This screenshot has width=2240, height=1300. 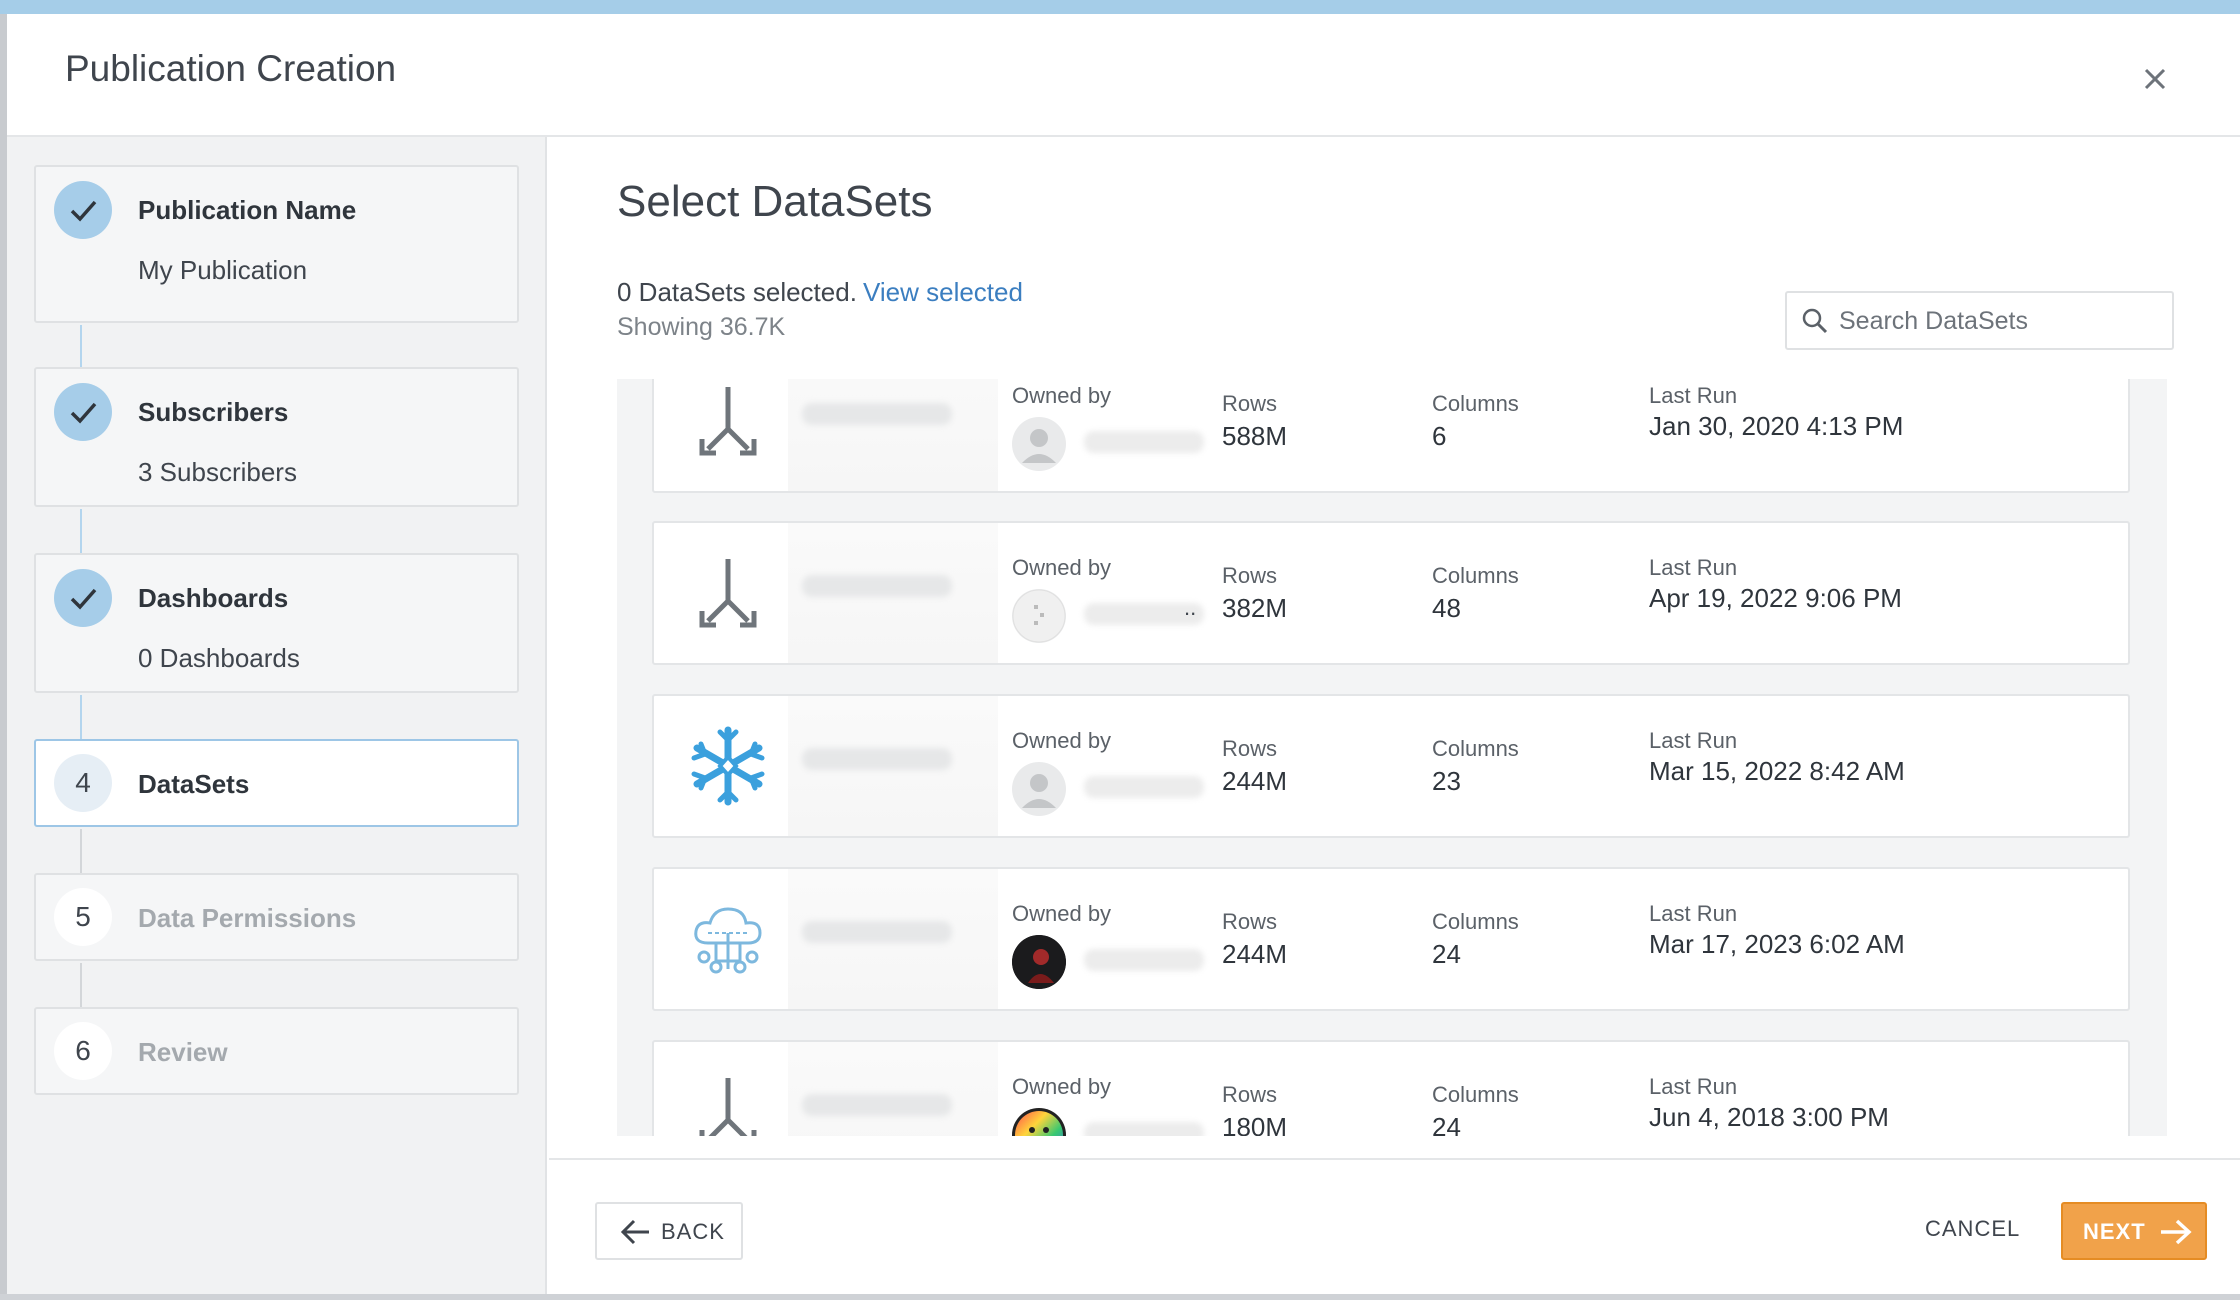 I want to click on step-title: DataSets, so click(x=194, y=784).